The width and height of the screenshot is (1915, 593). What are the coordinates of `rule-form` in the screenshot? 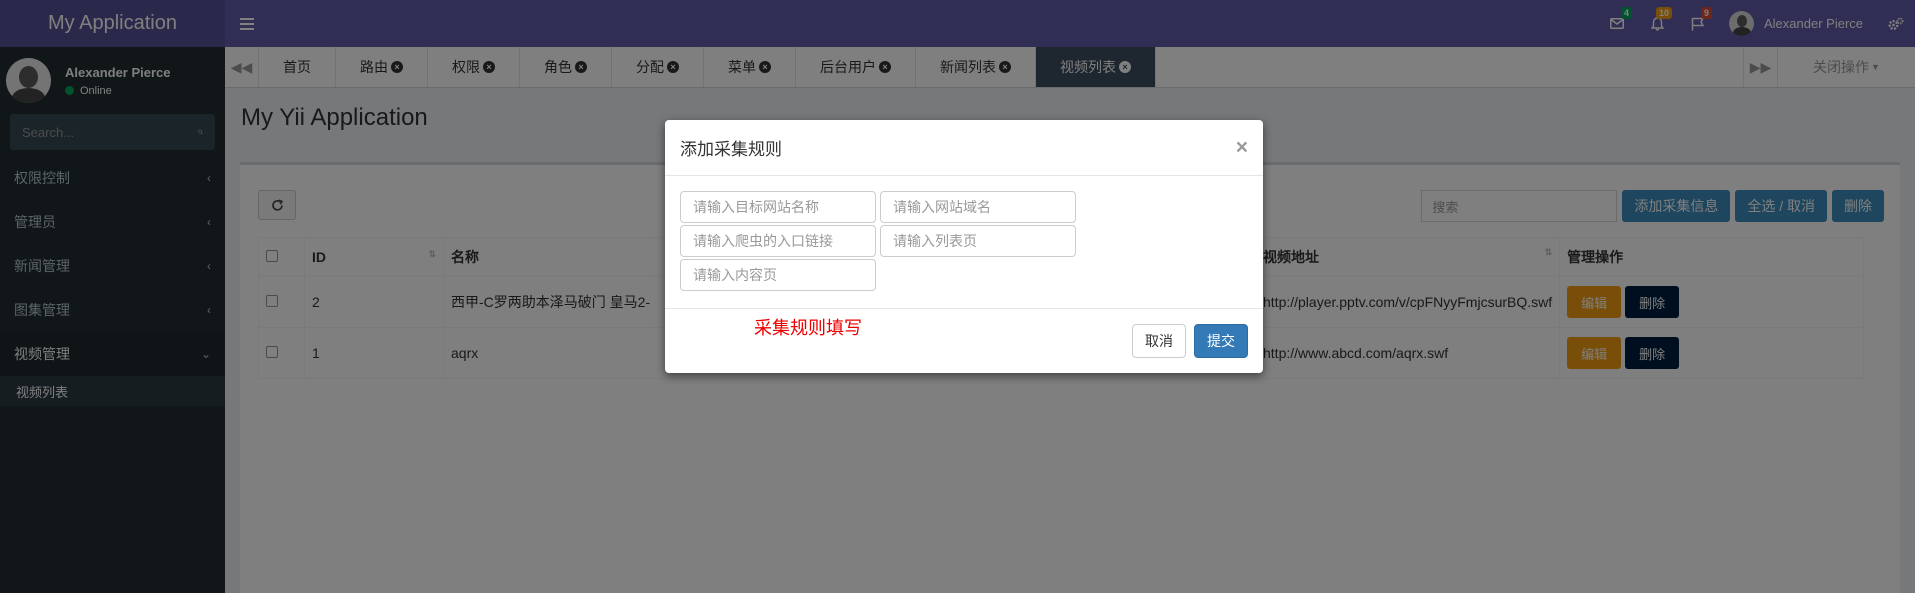 It's located at (964, 241).